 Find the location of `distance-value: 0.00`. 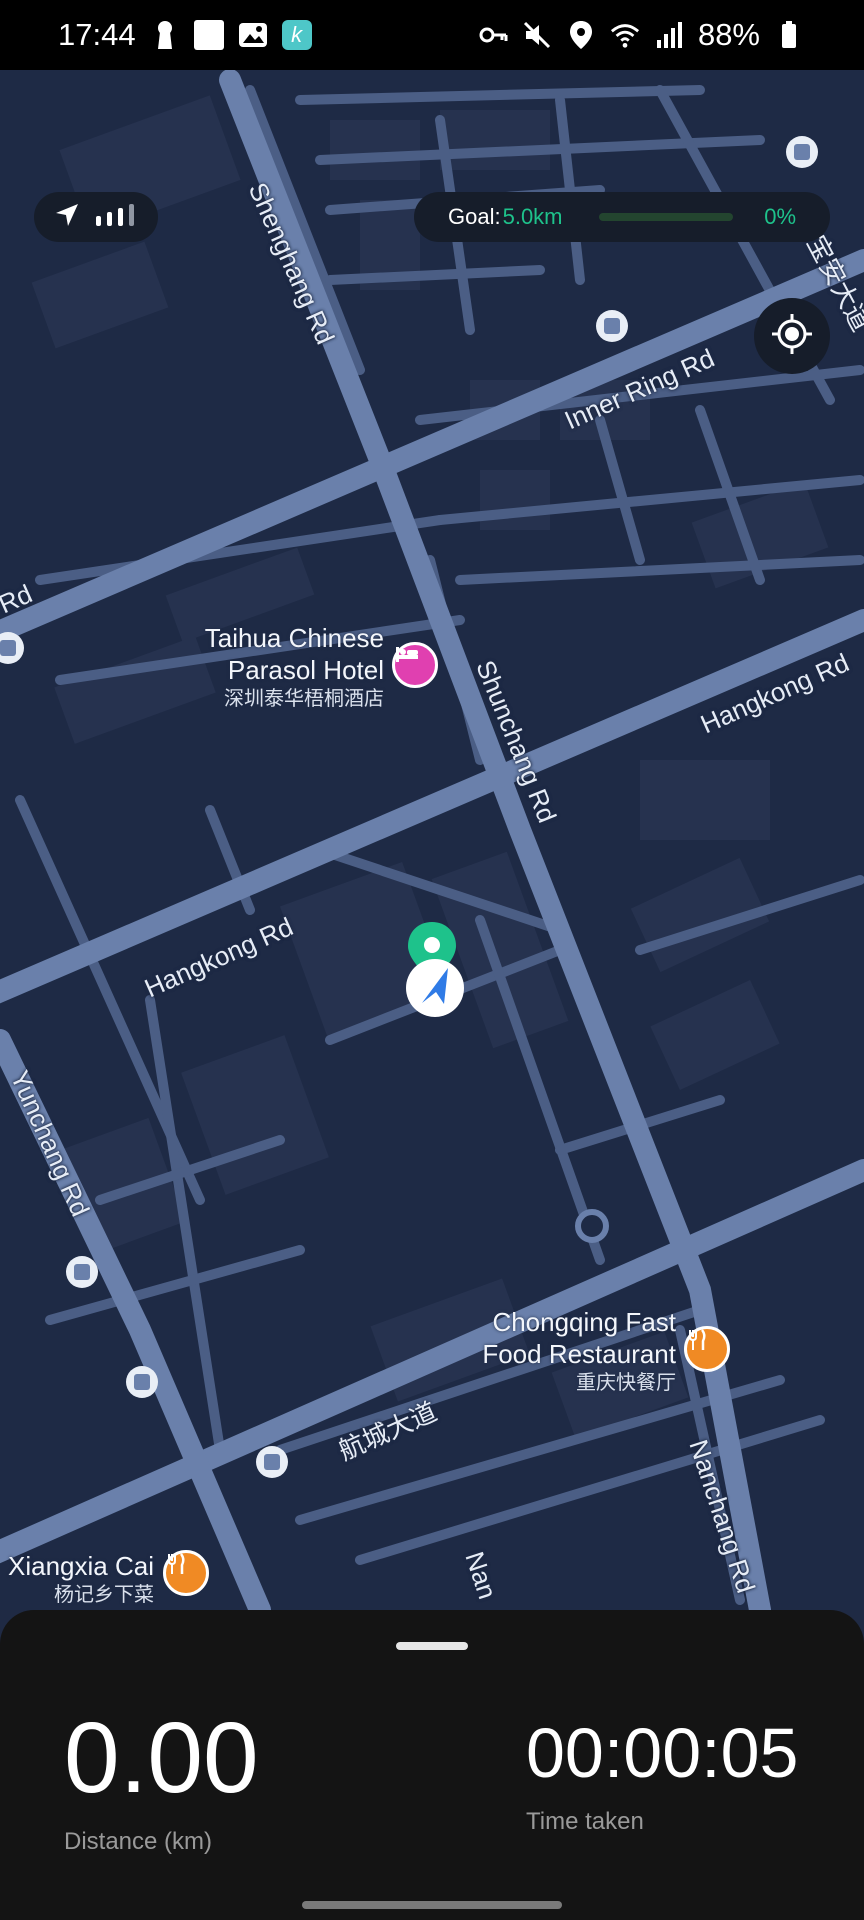

distance-value: 0.00 is located at coordinates (161, 1758).